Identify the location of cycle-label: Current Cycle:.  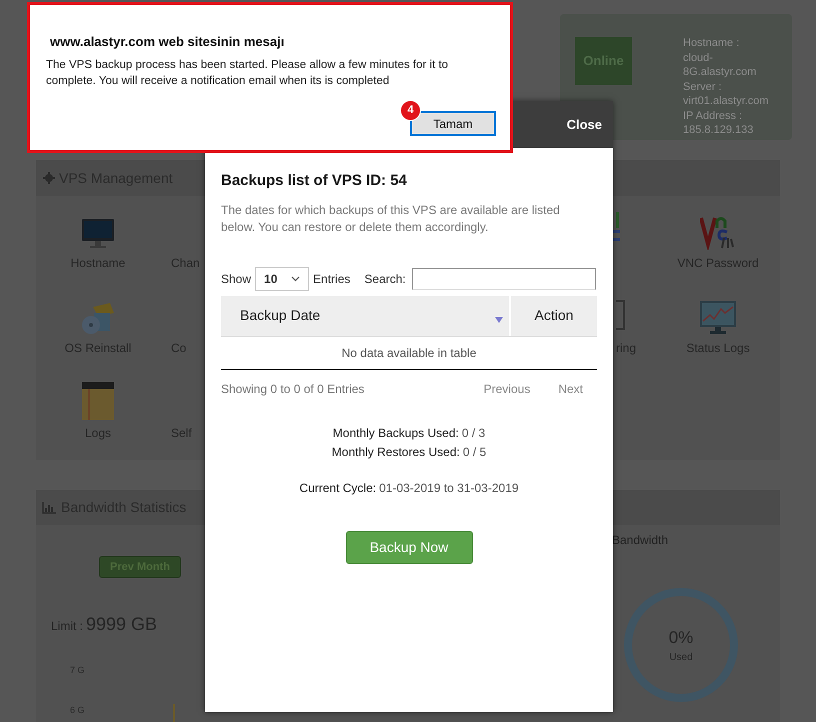
(337, 488).